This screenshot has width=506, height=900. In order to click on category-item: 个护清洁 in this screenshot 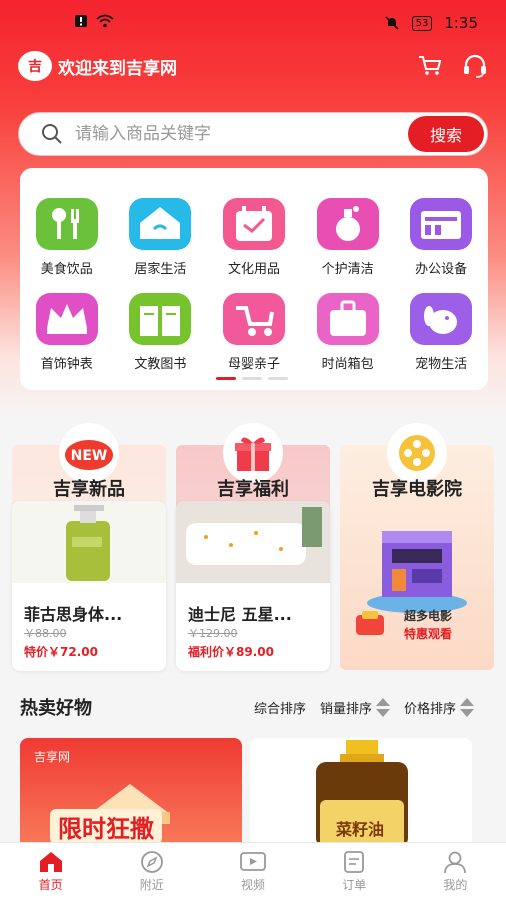, I will do `click(348, 237)`.